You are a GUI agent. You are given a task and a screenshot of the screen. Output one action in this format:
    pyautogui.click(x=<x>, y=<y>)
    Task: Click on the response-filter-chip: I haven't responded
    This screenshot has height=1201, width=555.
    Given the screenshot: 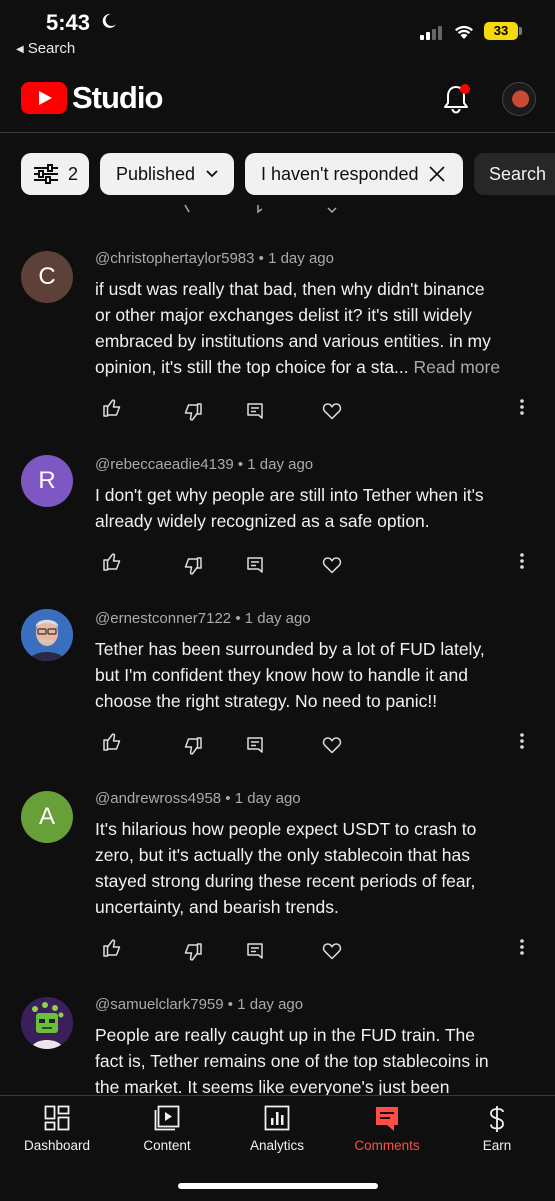 What is the action you would take?
    pyautogui.click(x=354, y=174)
    